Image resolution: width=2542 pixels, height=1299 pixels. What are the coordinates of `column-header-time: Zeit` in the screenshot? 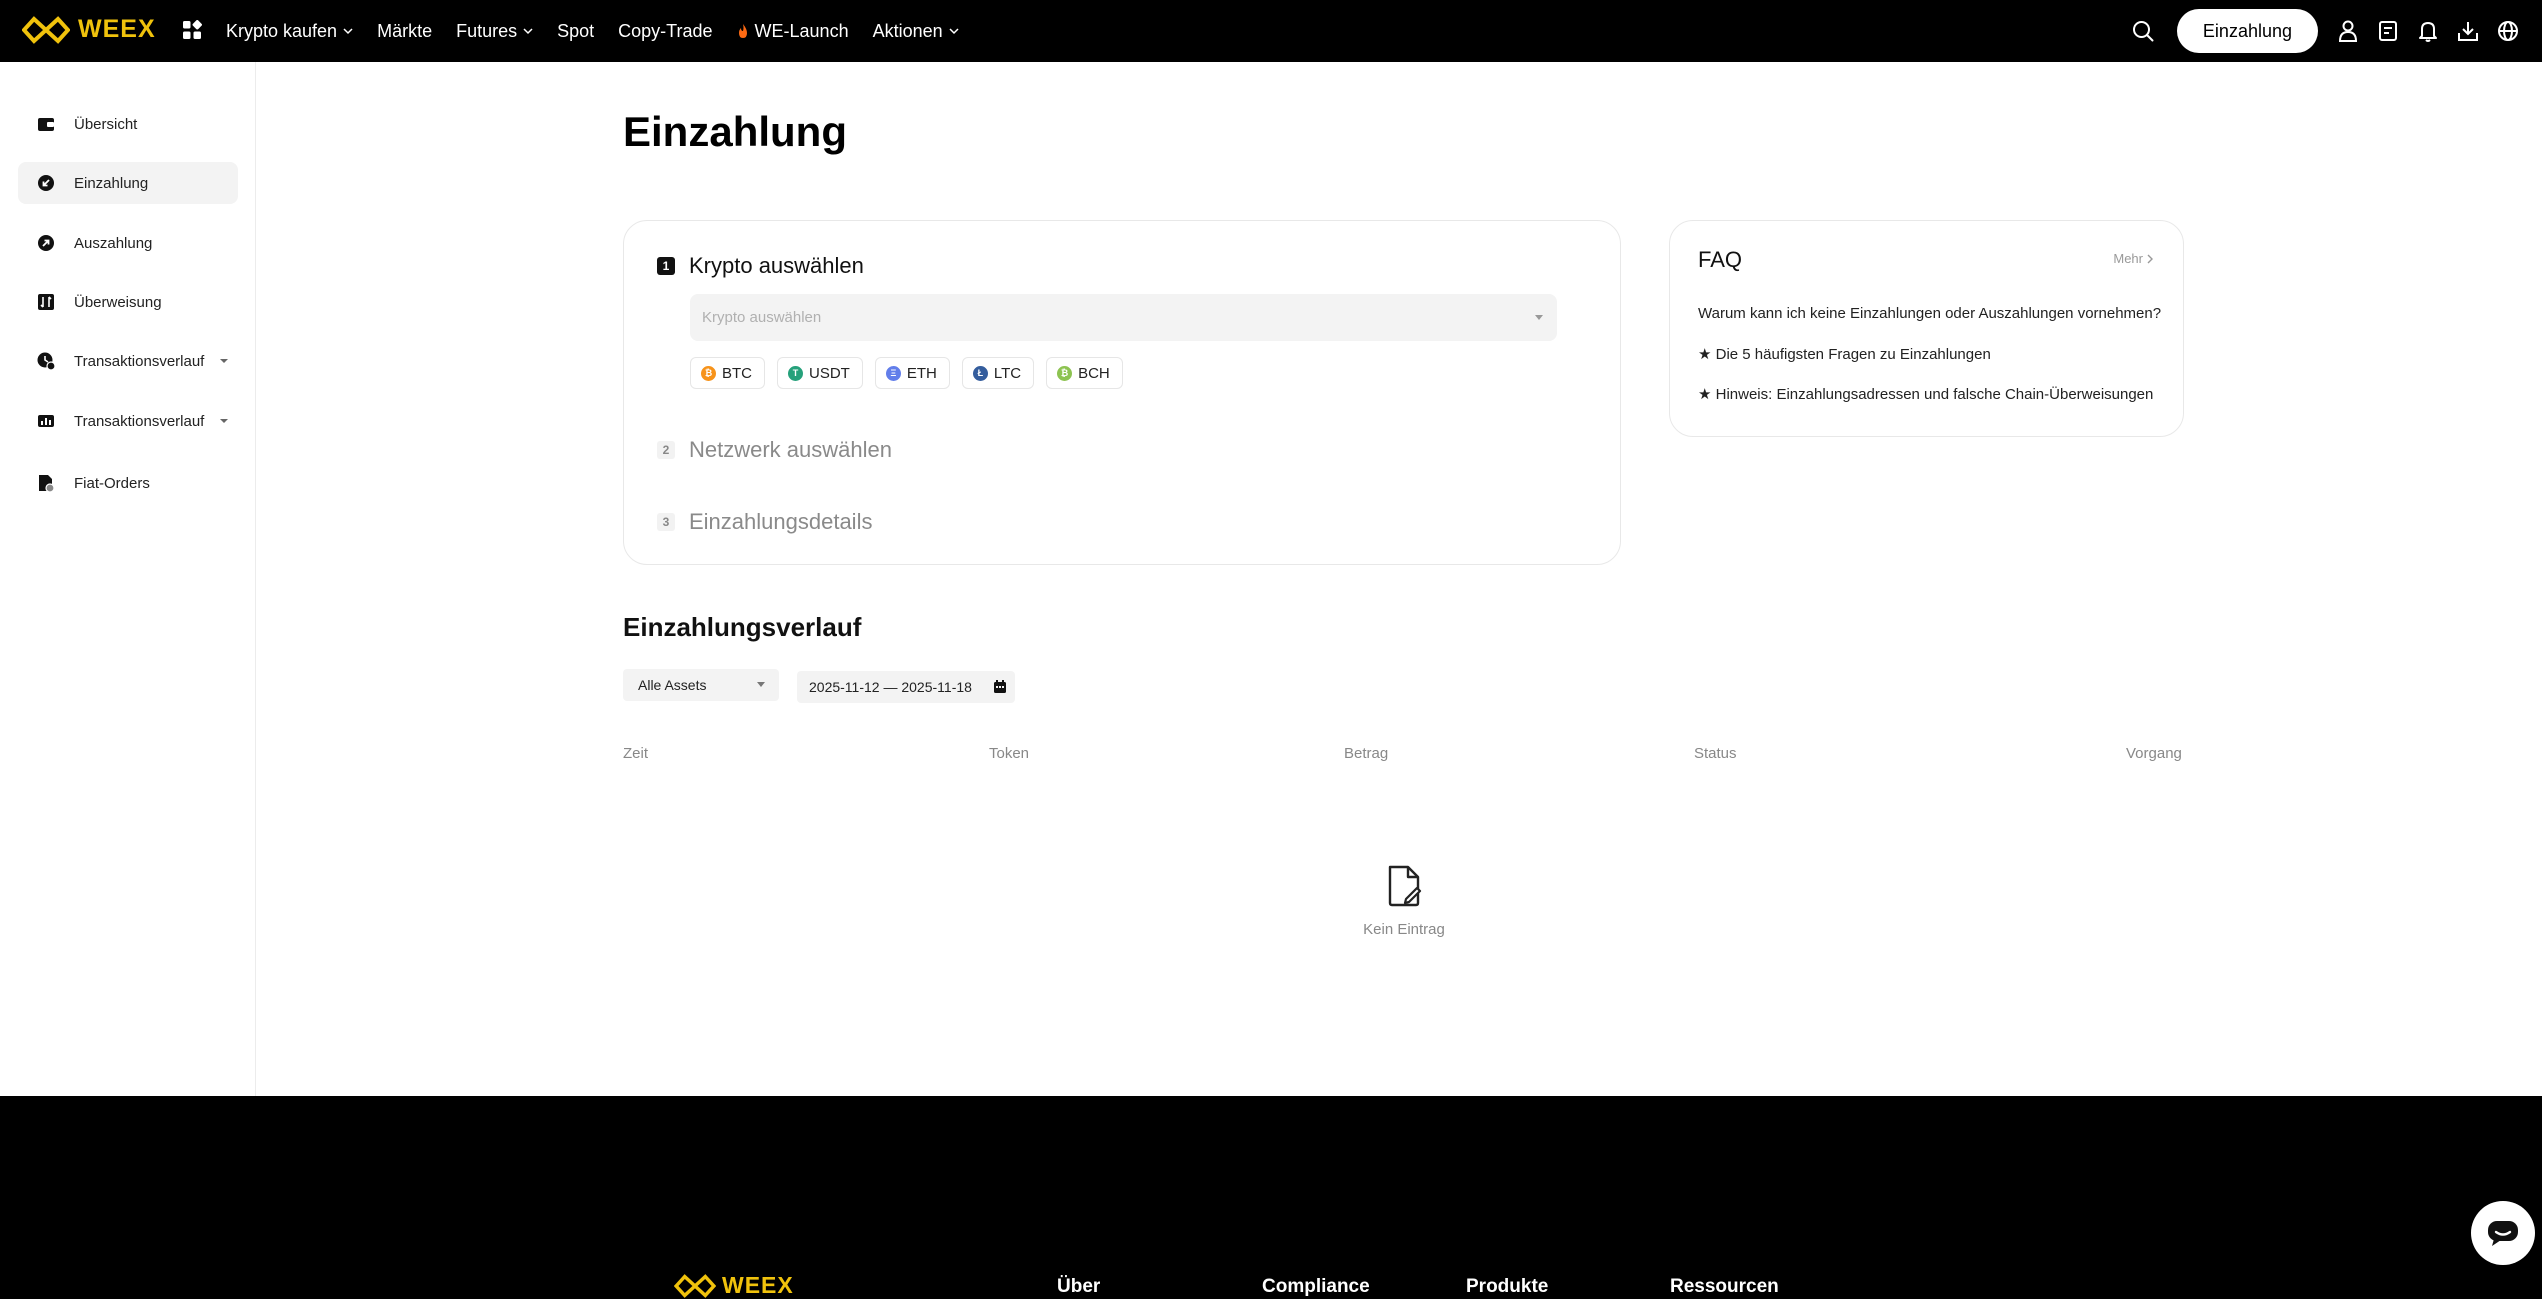 It's located at (636, 753).